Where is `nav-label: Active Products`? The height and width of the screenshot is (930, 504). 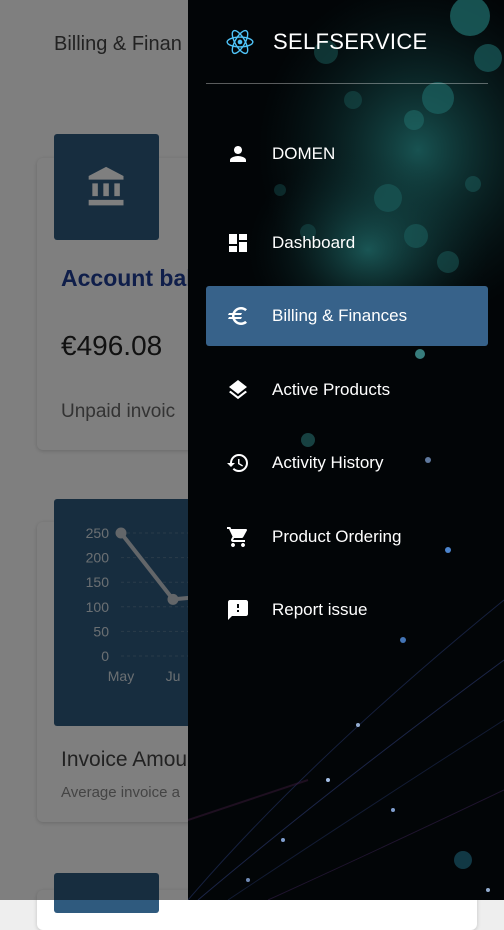 nav-label: Active Products is located at coordinates (331, 389).